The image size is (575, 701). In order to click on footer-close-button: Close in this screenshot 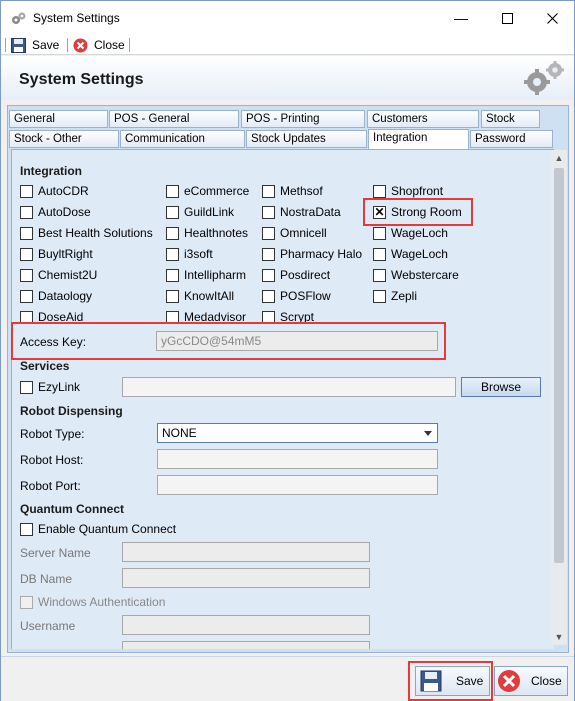, I will do `click(531, 681)`.